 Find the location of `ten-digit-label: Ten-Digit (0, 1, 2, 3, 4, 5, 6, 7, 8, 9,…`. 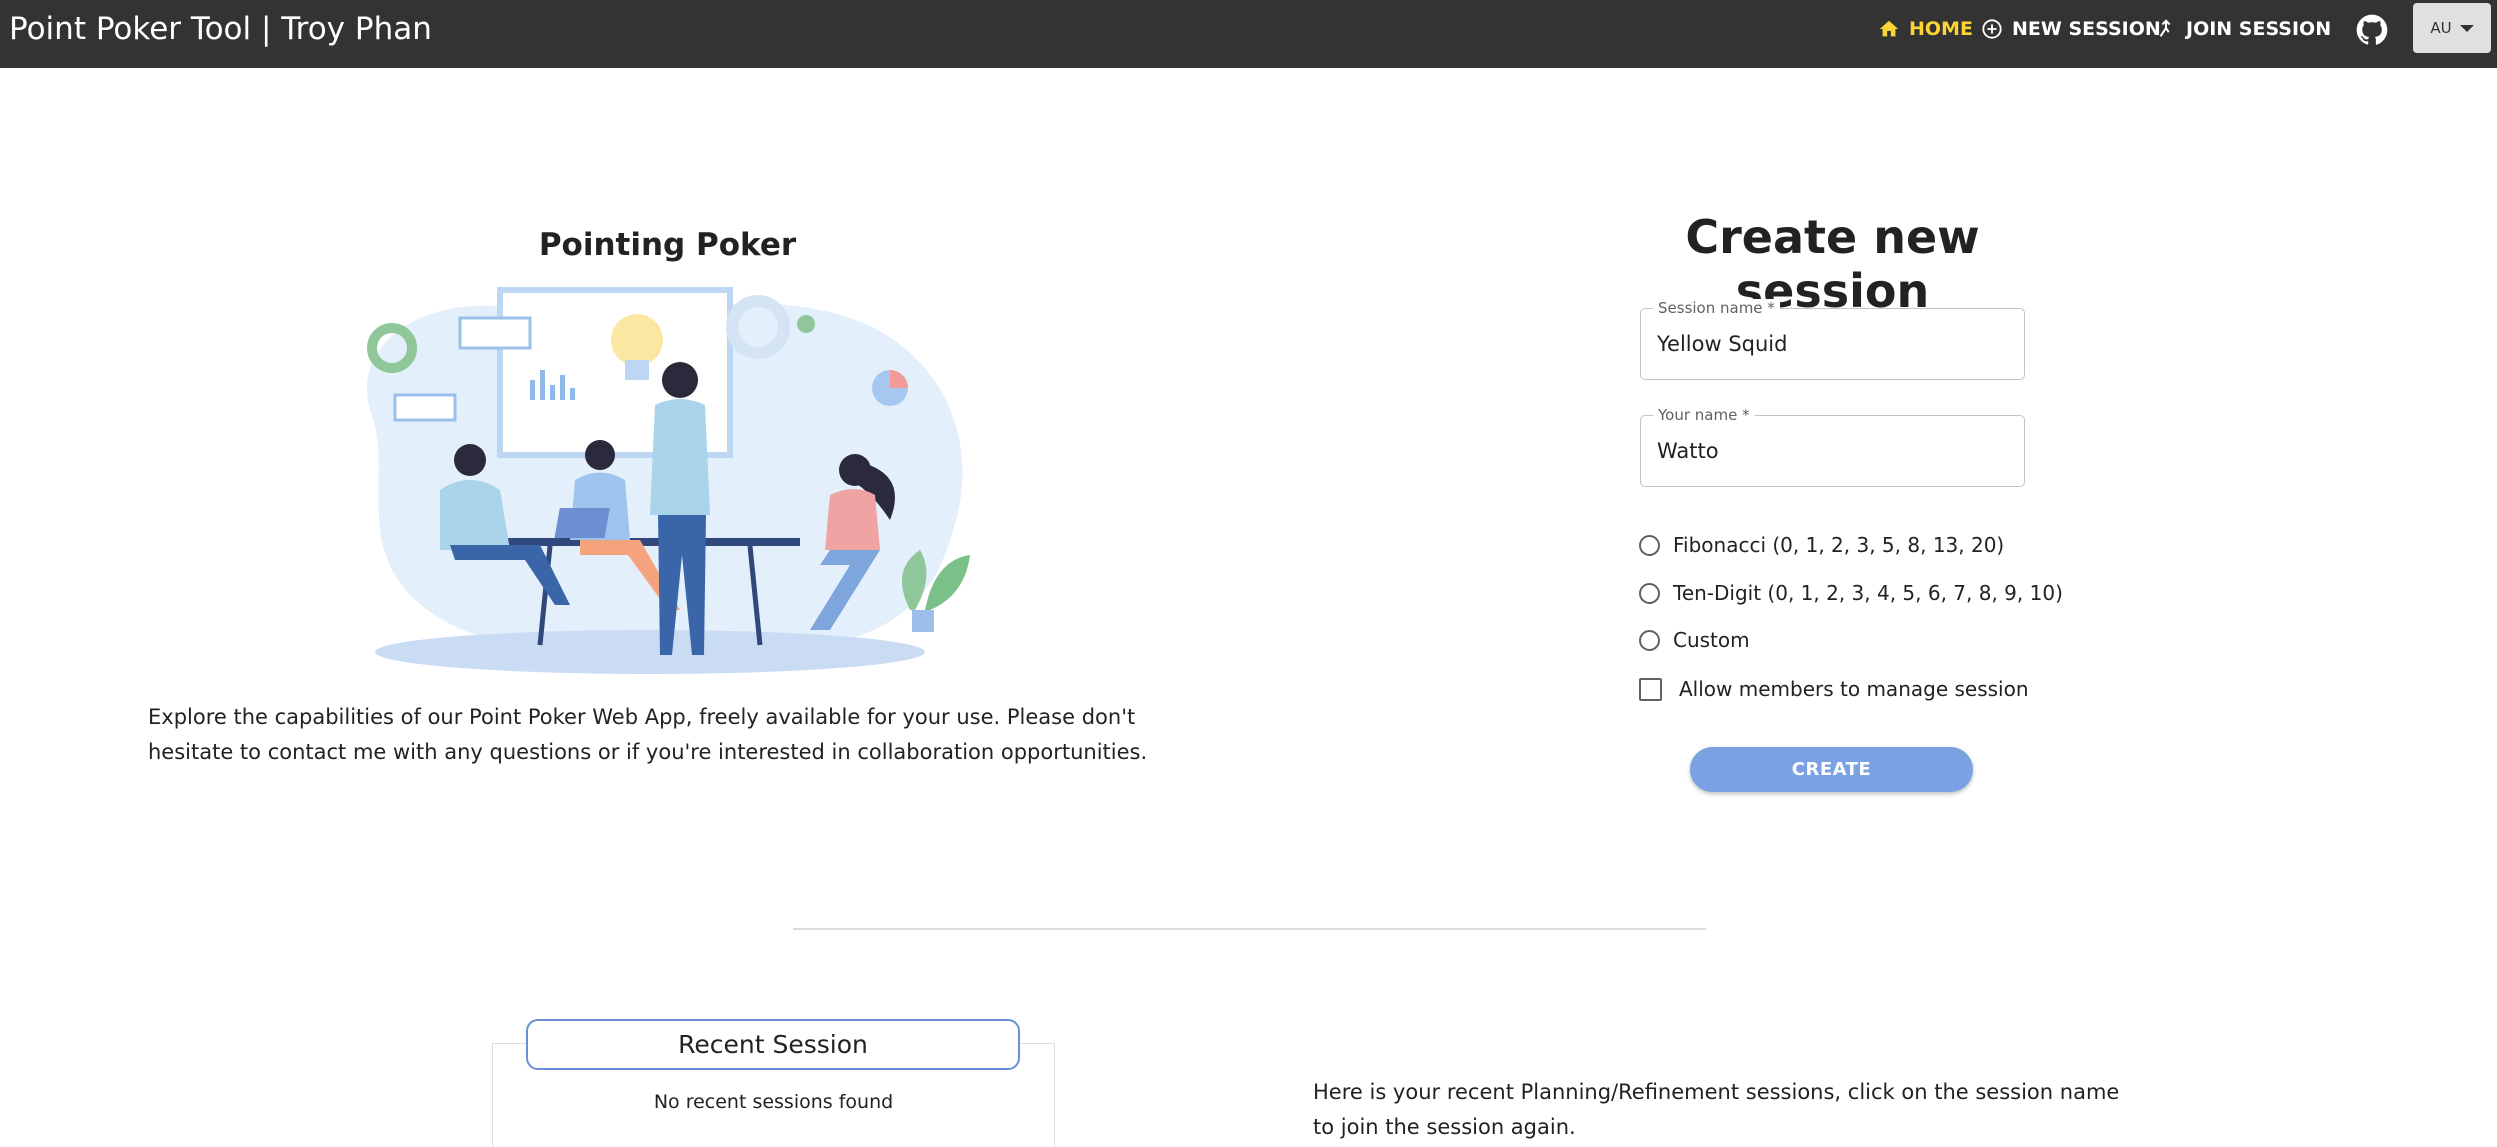

ten-digit-label: Ten-Digit (0, 1, 2, 3, 4, 5, 6, 7, 8, 9,… is located at coordinates (1868, 593).